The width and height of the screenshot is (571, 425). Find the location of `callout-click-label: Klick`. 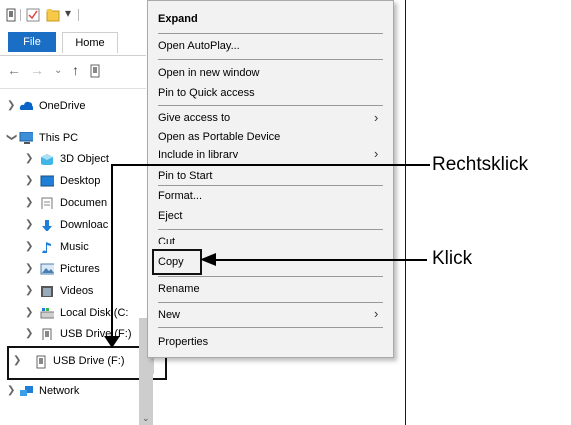

callout-click-label: Klick is located at coordinates (452, 258).